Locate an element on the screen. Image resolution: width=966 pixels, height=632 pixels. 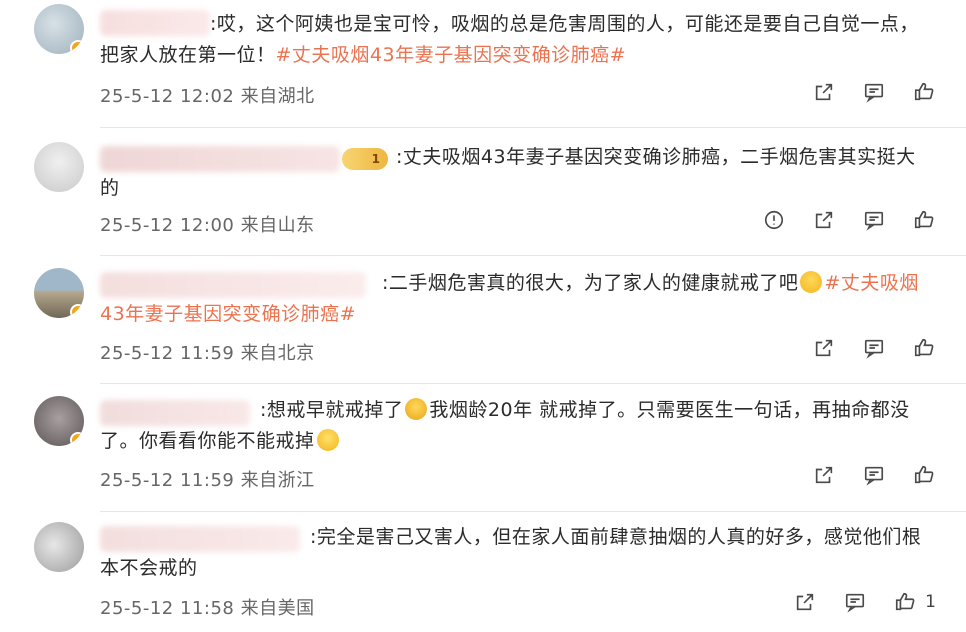
timestamp: 25-5-12 12:02 is located at coordinates (167, 96).